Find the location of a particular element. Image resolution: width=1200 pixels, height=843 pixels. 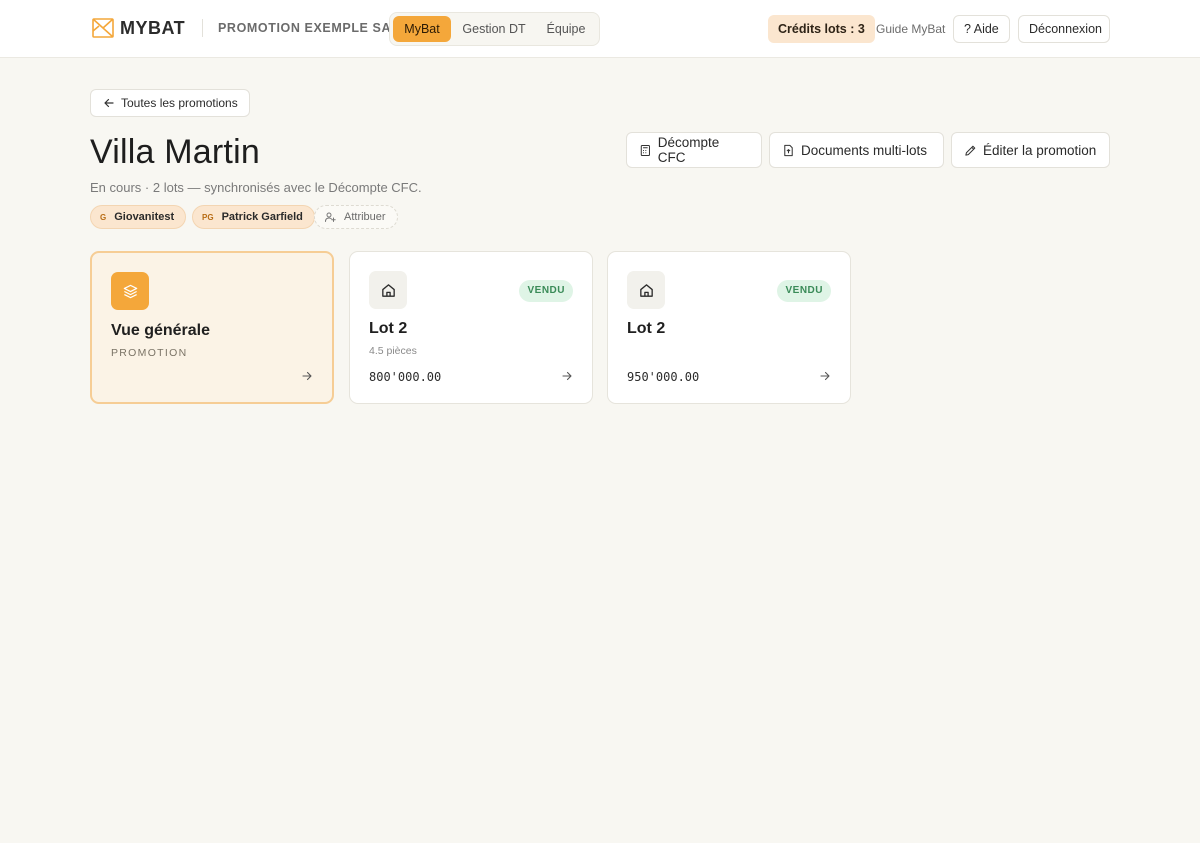

documents-multi-lots-button: Documents multi-lots is located at coordinates (856, 150).